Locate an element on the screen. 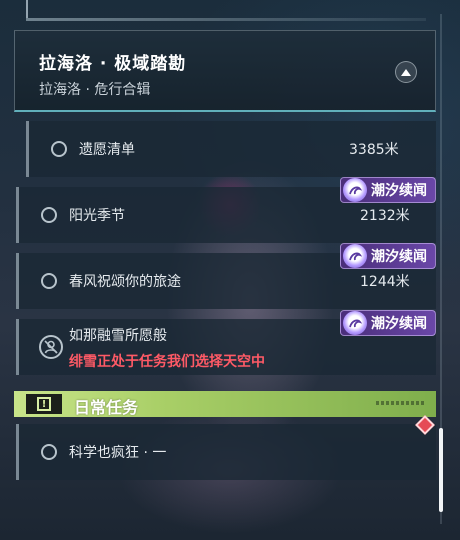  previous-card-edge is located at coordinates (226, 19).